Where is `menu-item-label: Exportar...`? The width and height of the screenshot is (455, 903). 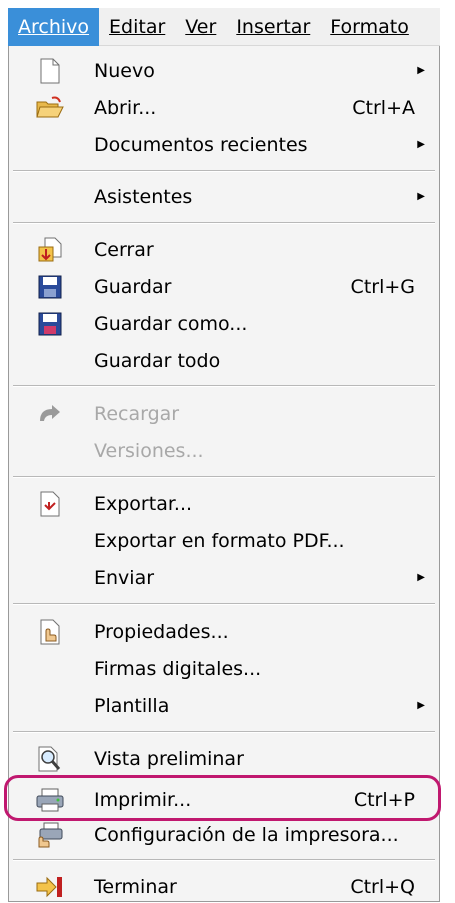
menu-item-label: Exportar... is located at coordinates (143, 503).